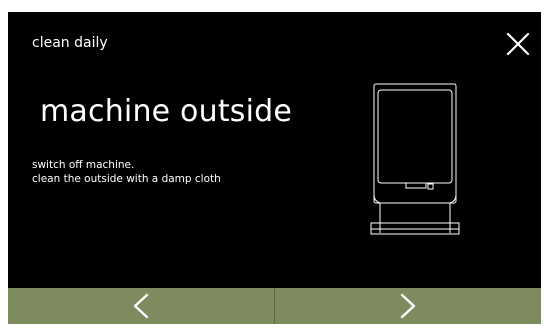  I want to click on navigation-bar, so click(274, 306).